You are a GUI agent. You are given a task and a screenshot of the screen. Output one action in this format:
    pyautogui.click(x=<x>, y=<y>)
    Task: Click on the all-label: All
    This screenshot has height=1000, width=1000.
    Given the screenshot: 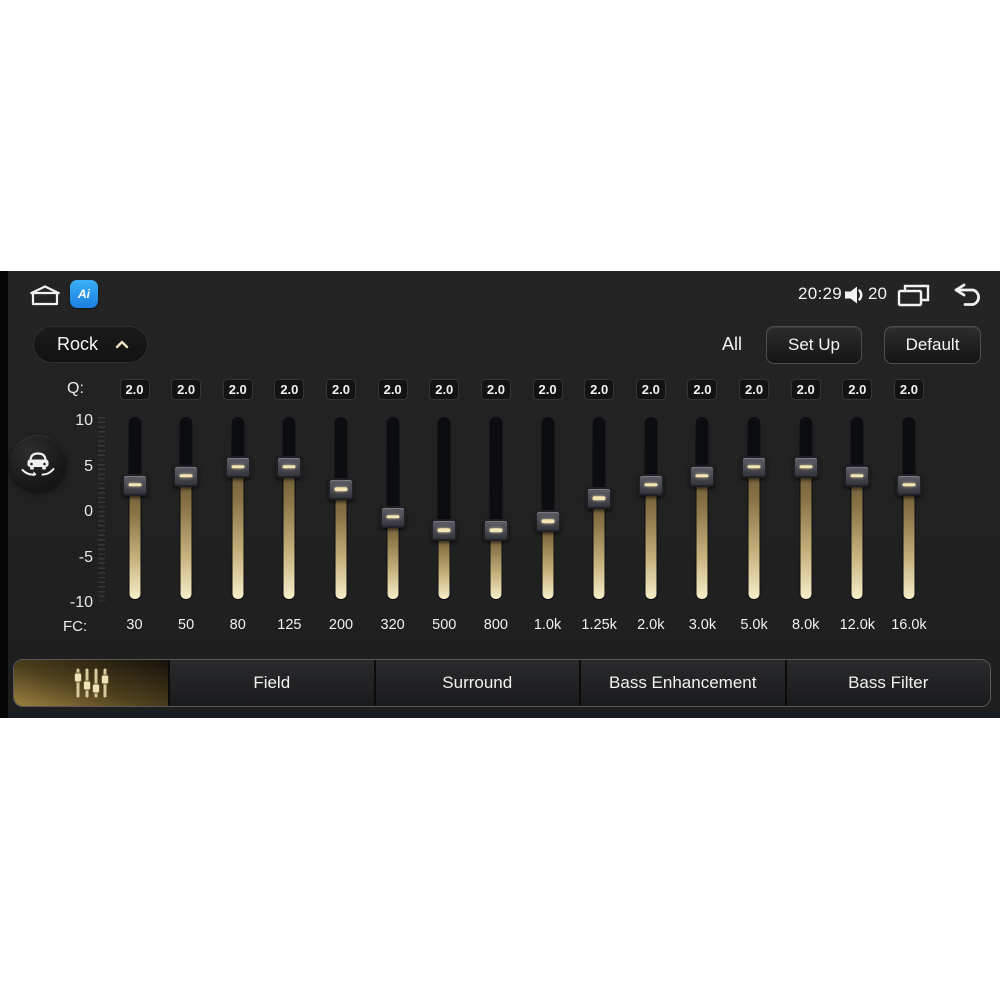 What is the action you would take?
    pyautogui.click(x=732, y=344)
    